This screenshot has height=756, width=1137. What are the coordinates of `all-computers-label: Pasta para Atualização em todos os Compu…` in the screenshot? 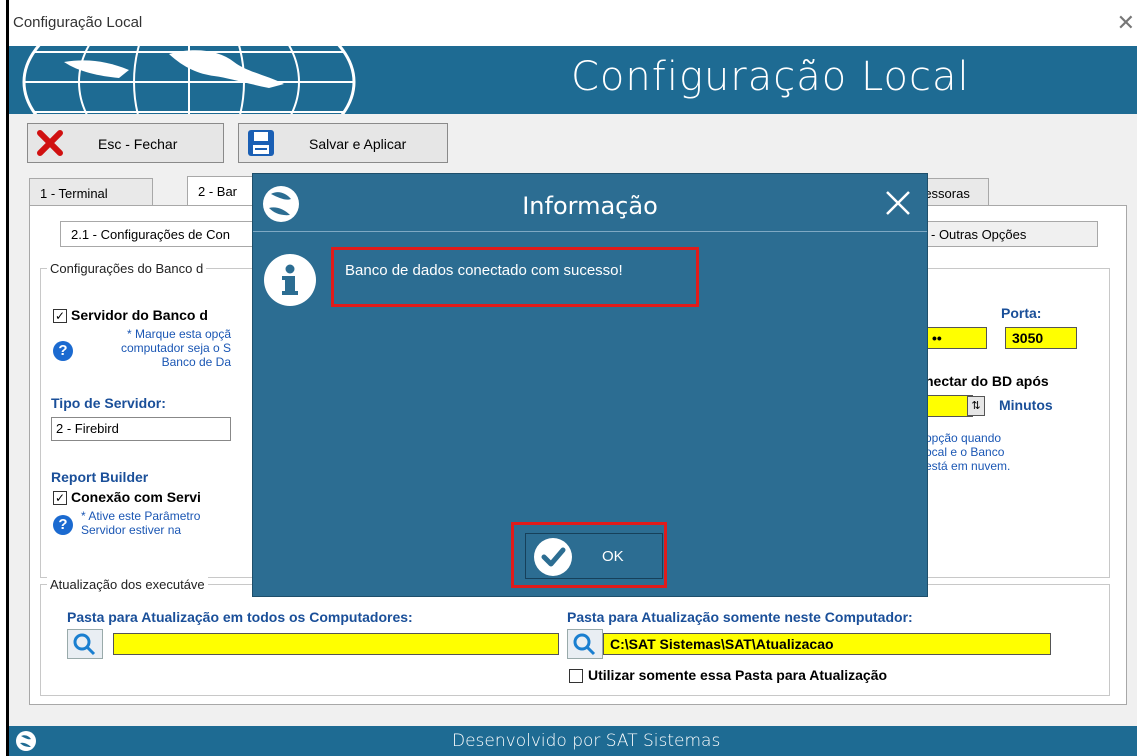 It's located at (240, 617).